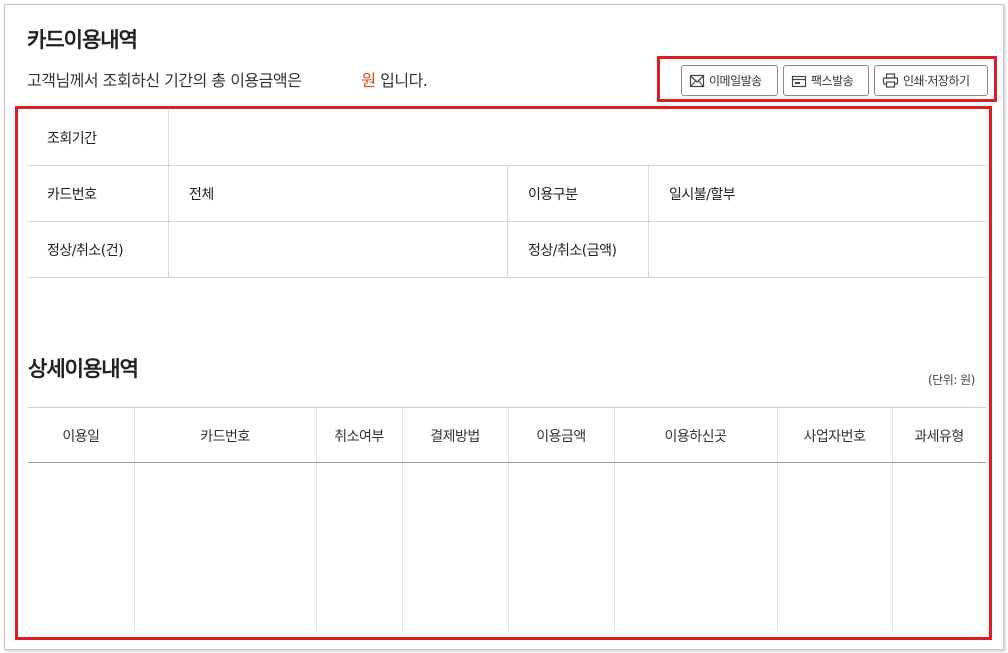 The image size is (1008, 653). Describe the element at coordinates (98, 138) in the screenshot. I see `period-label: 조회기간` at that location.